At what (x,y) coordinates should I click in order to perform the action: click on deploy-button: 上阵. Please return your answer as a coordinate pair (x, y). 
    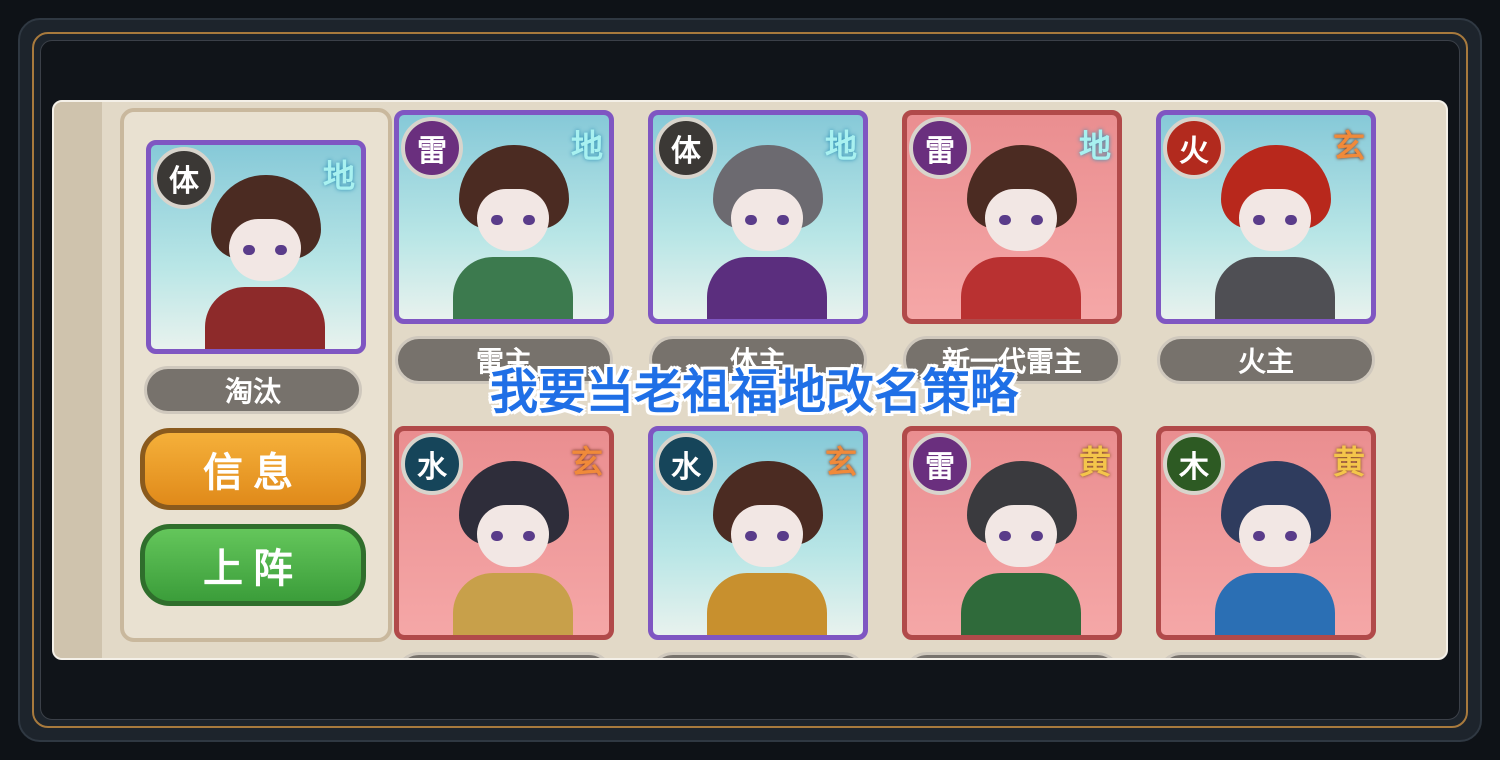
    Looking at the image, I should click on (253, 565).